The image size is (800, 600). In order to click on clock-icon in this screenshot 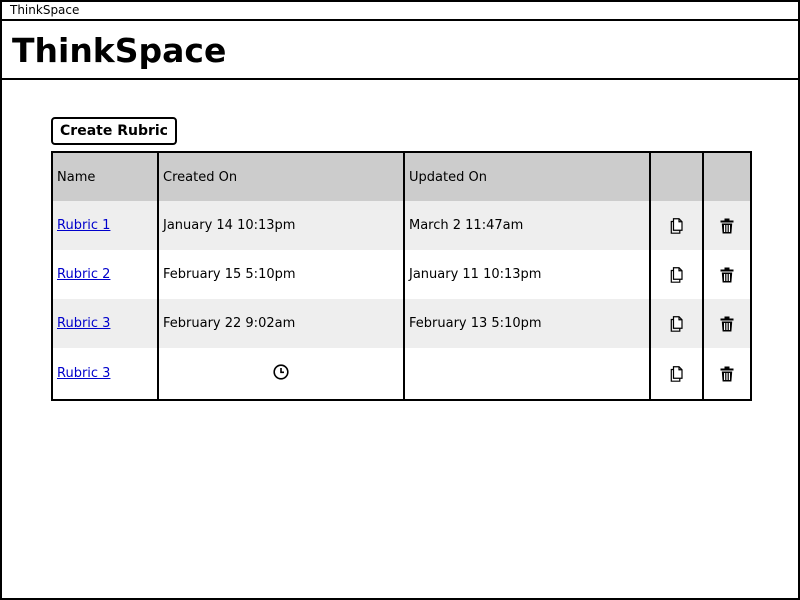, I will do `click(281, 373)`.